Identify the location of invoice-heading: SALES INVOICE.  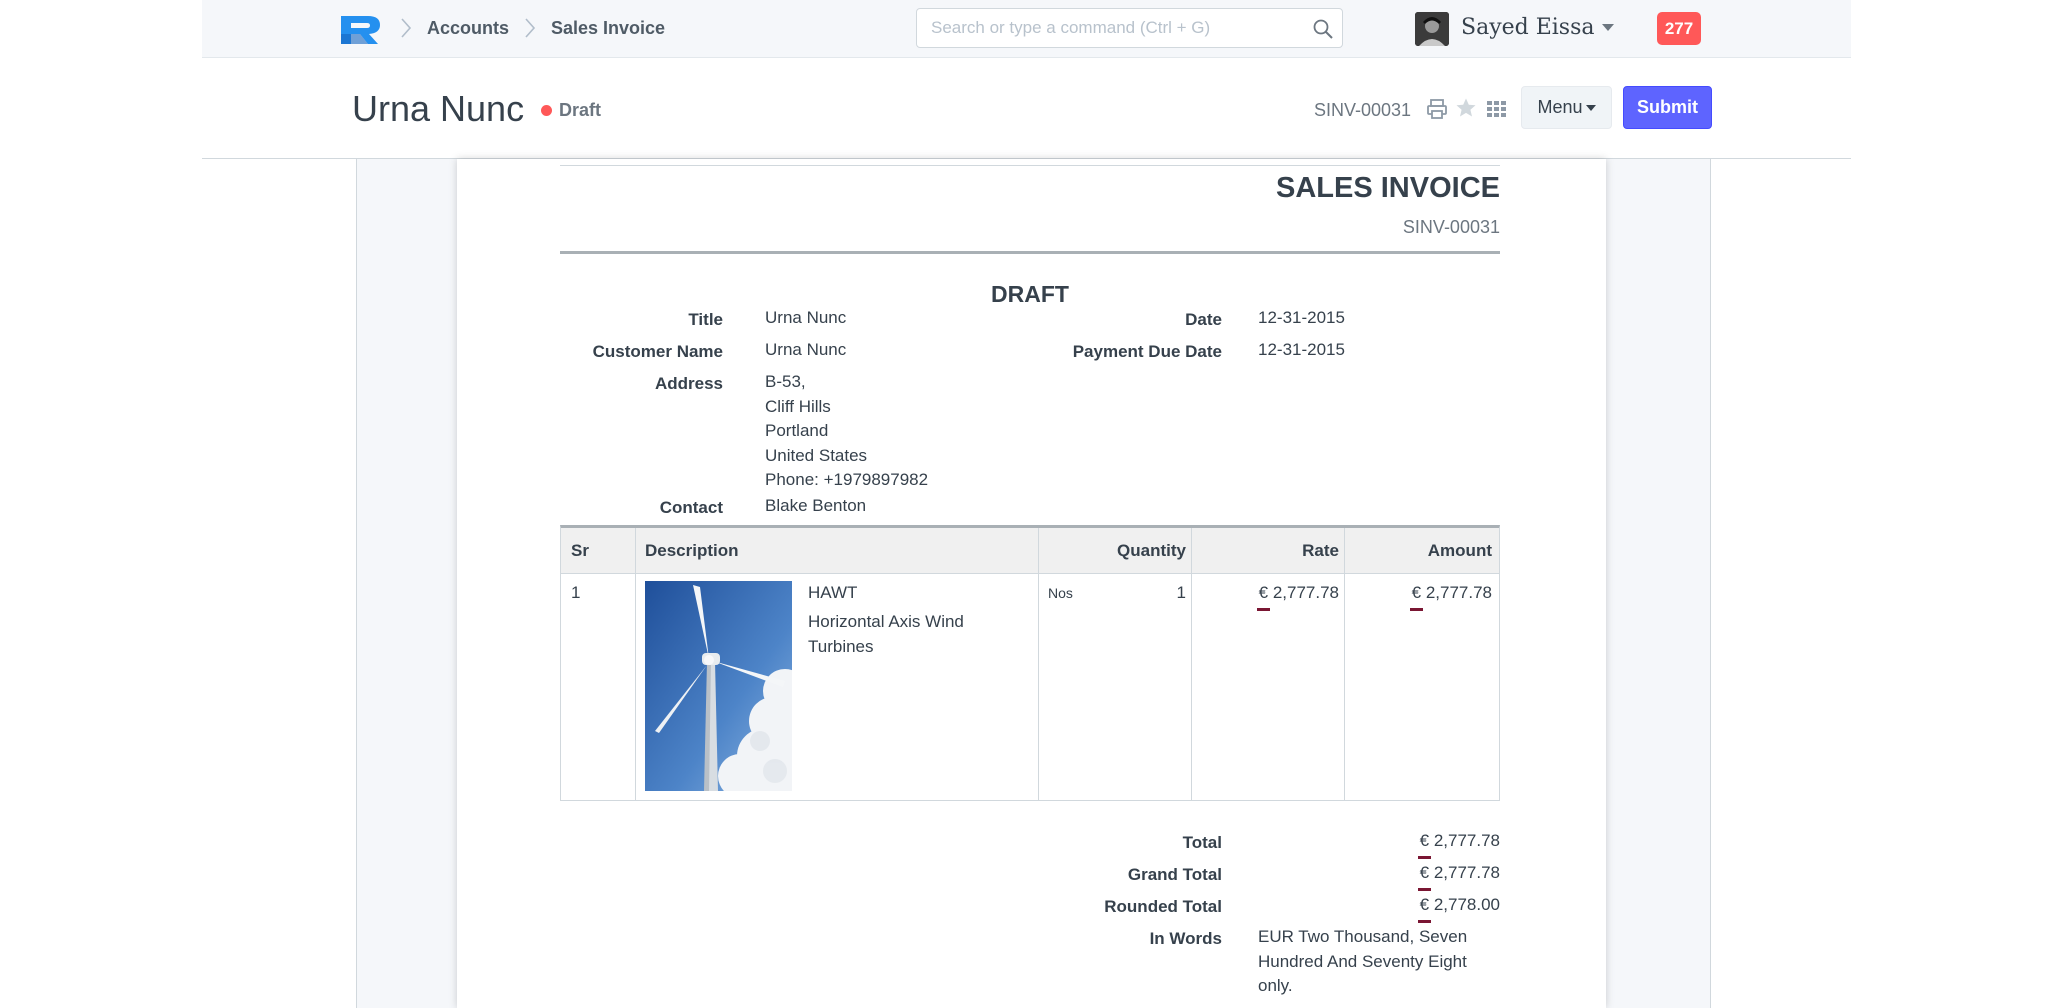
(1388, 188).